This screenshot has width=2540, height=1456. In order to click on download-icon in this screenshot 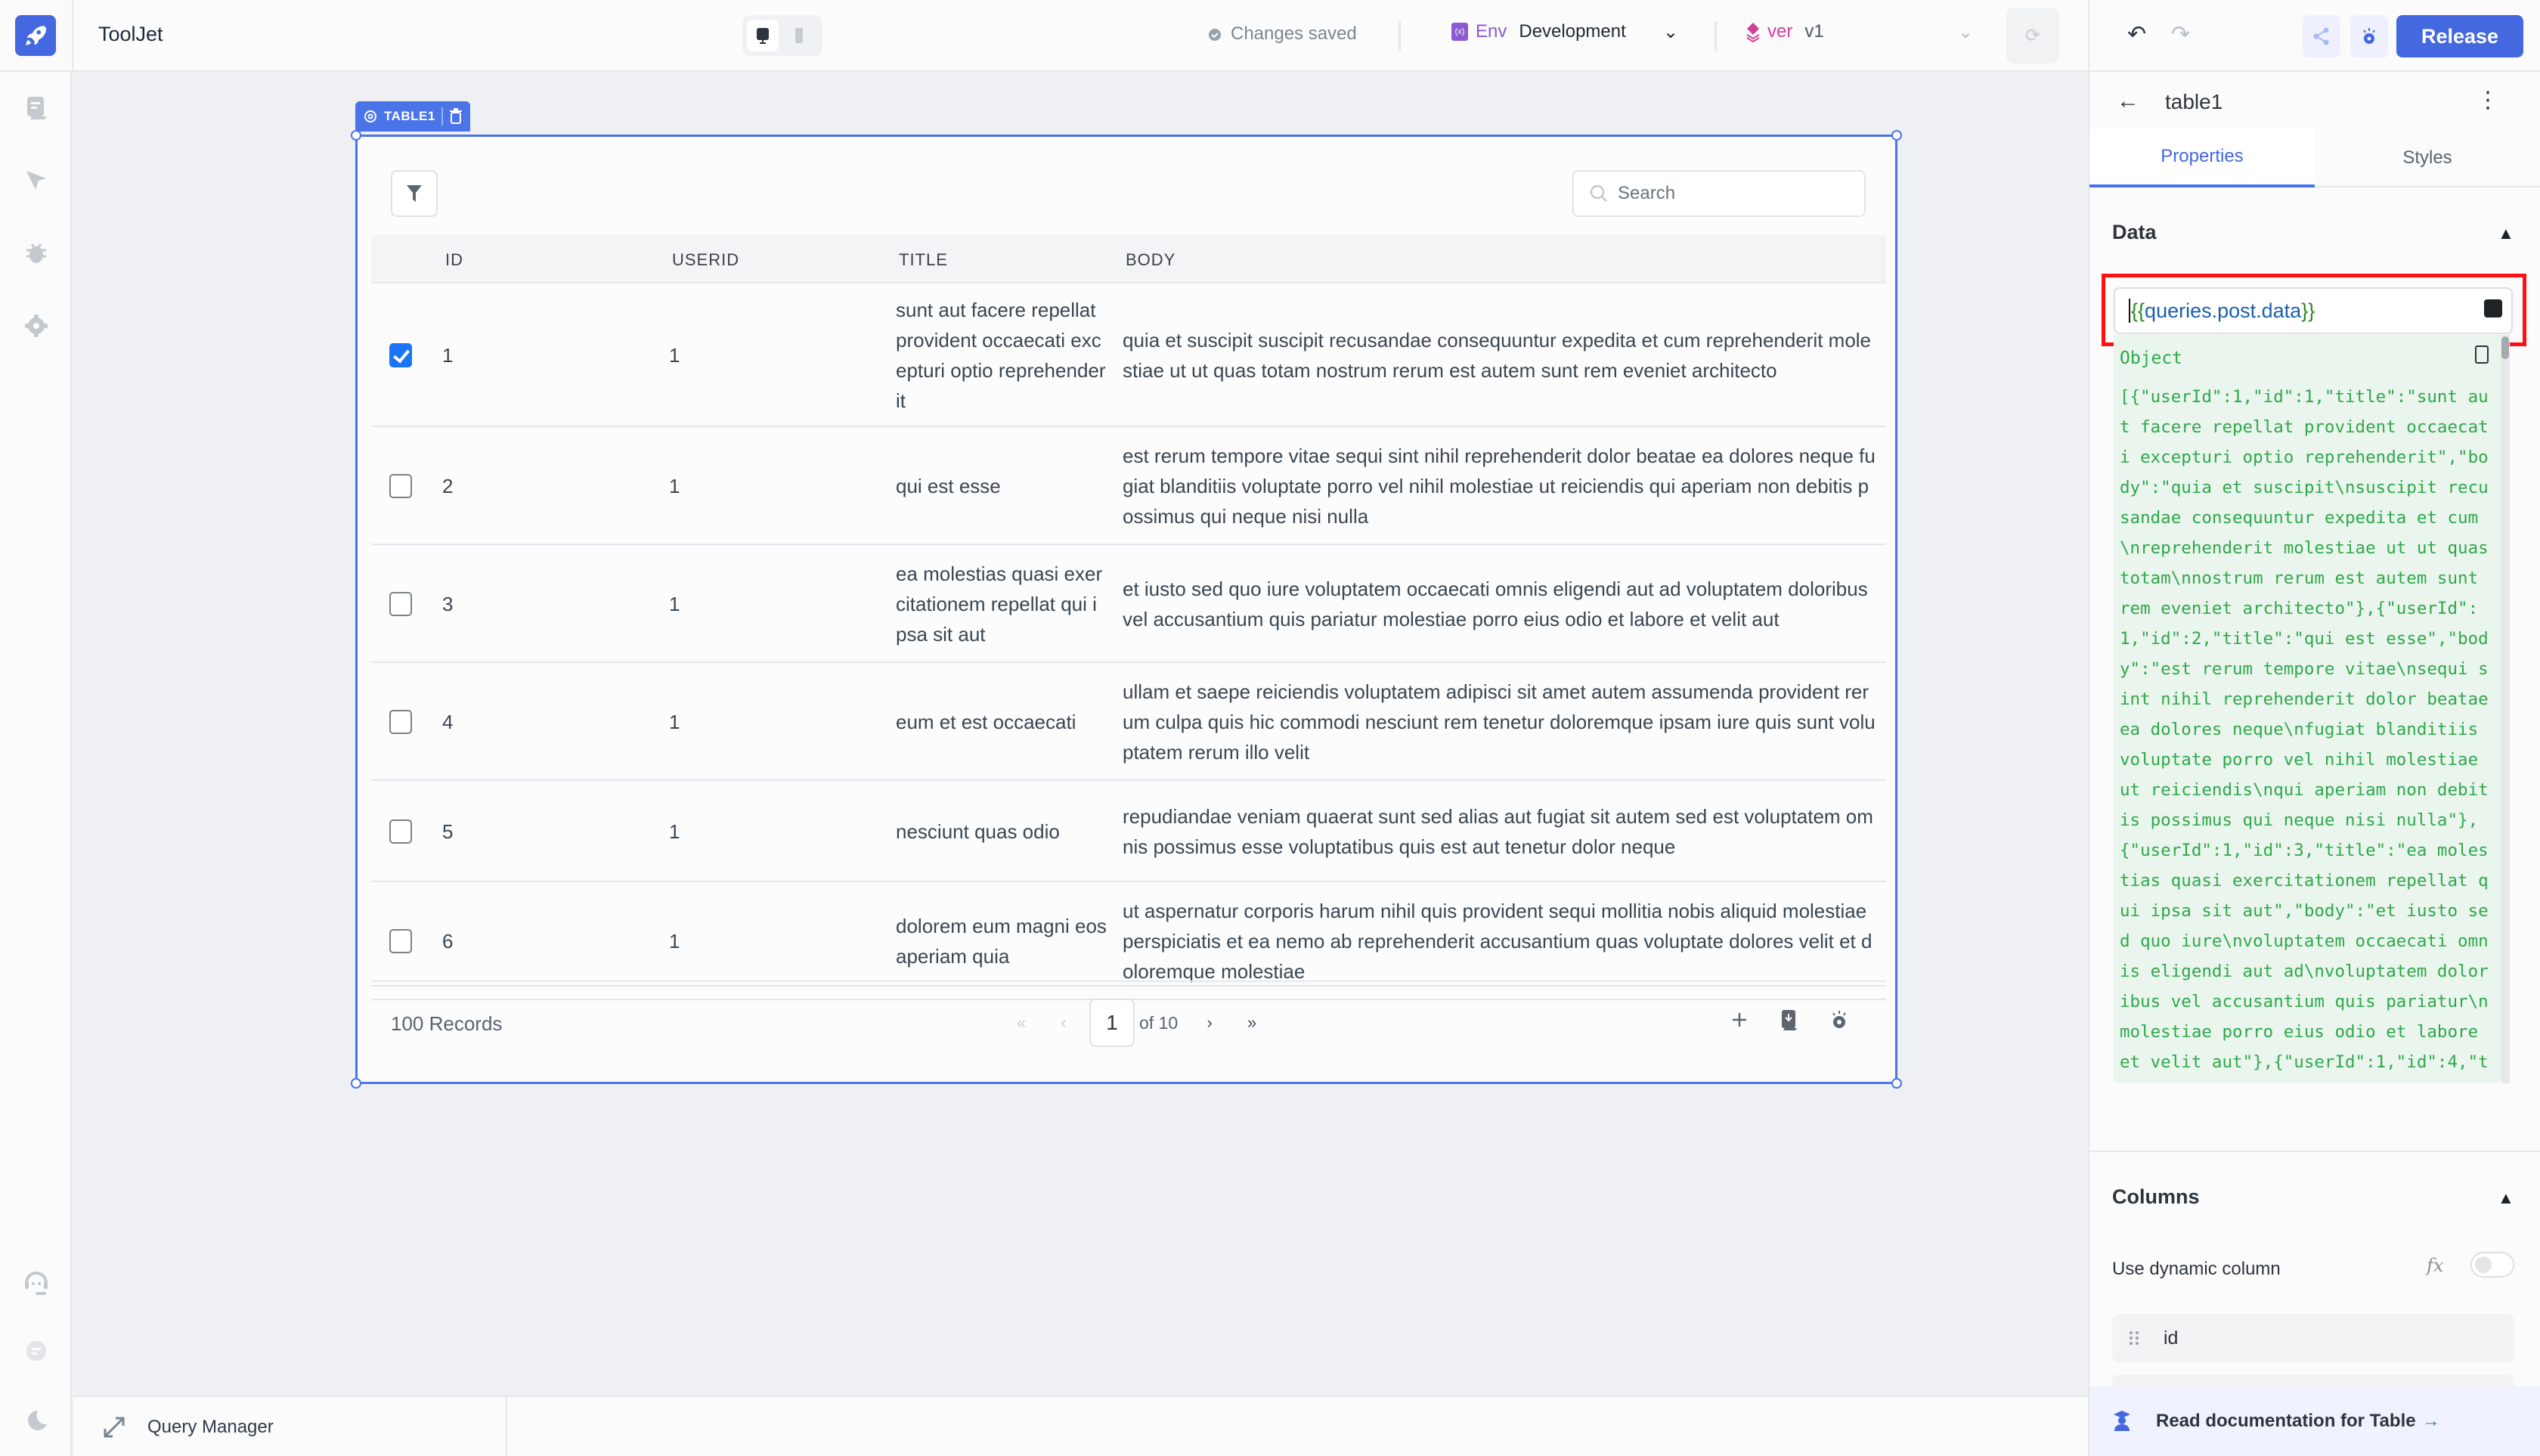, I will do `click(1789, 1020)`.